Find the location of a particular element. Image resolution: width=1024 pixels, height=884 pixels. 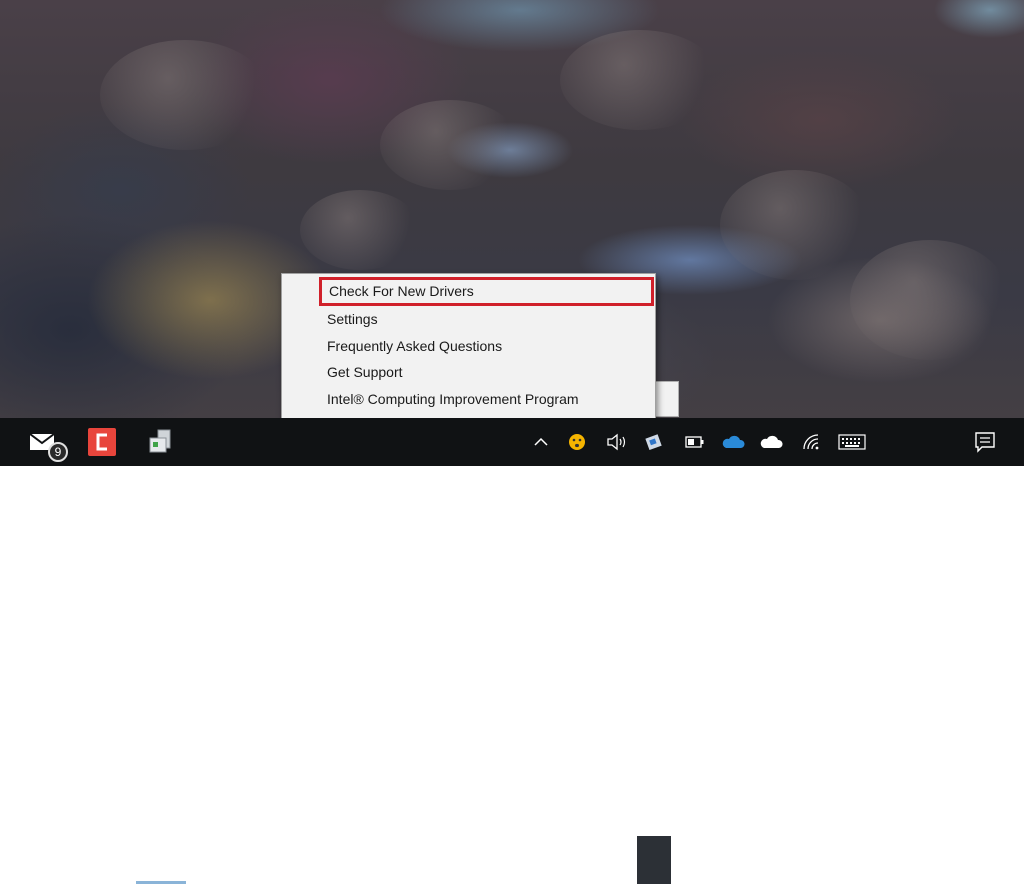

volume-icon is located at coordinates (616, 442).